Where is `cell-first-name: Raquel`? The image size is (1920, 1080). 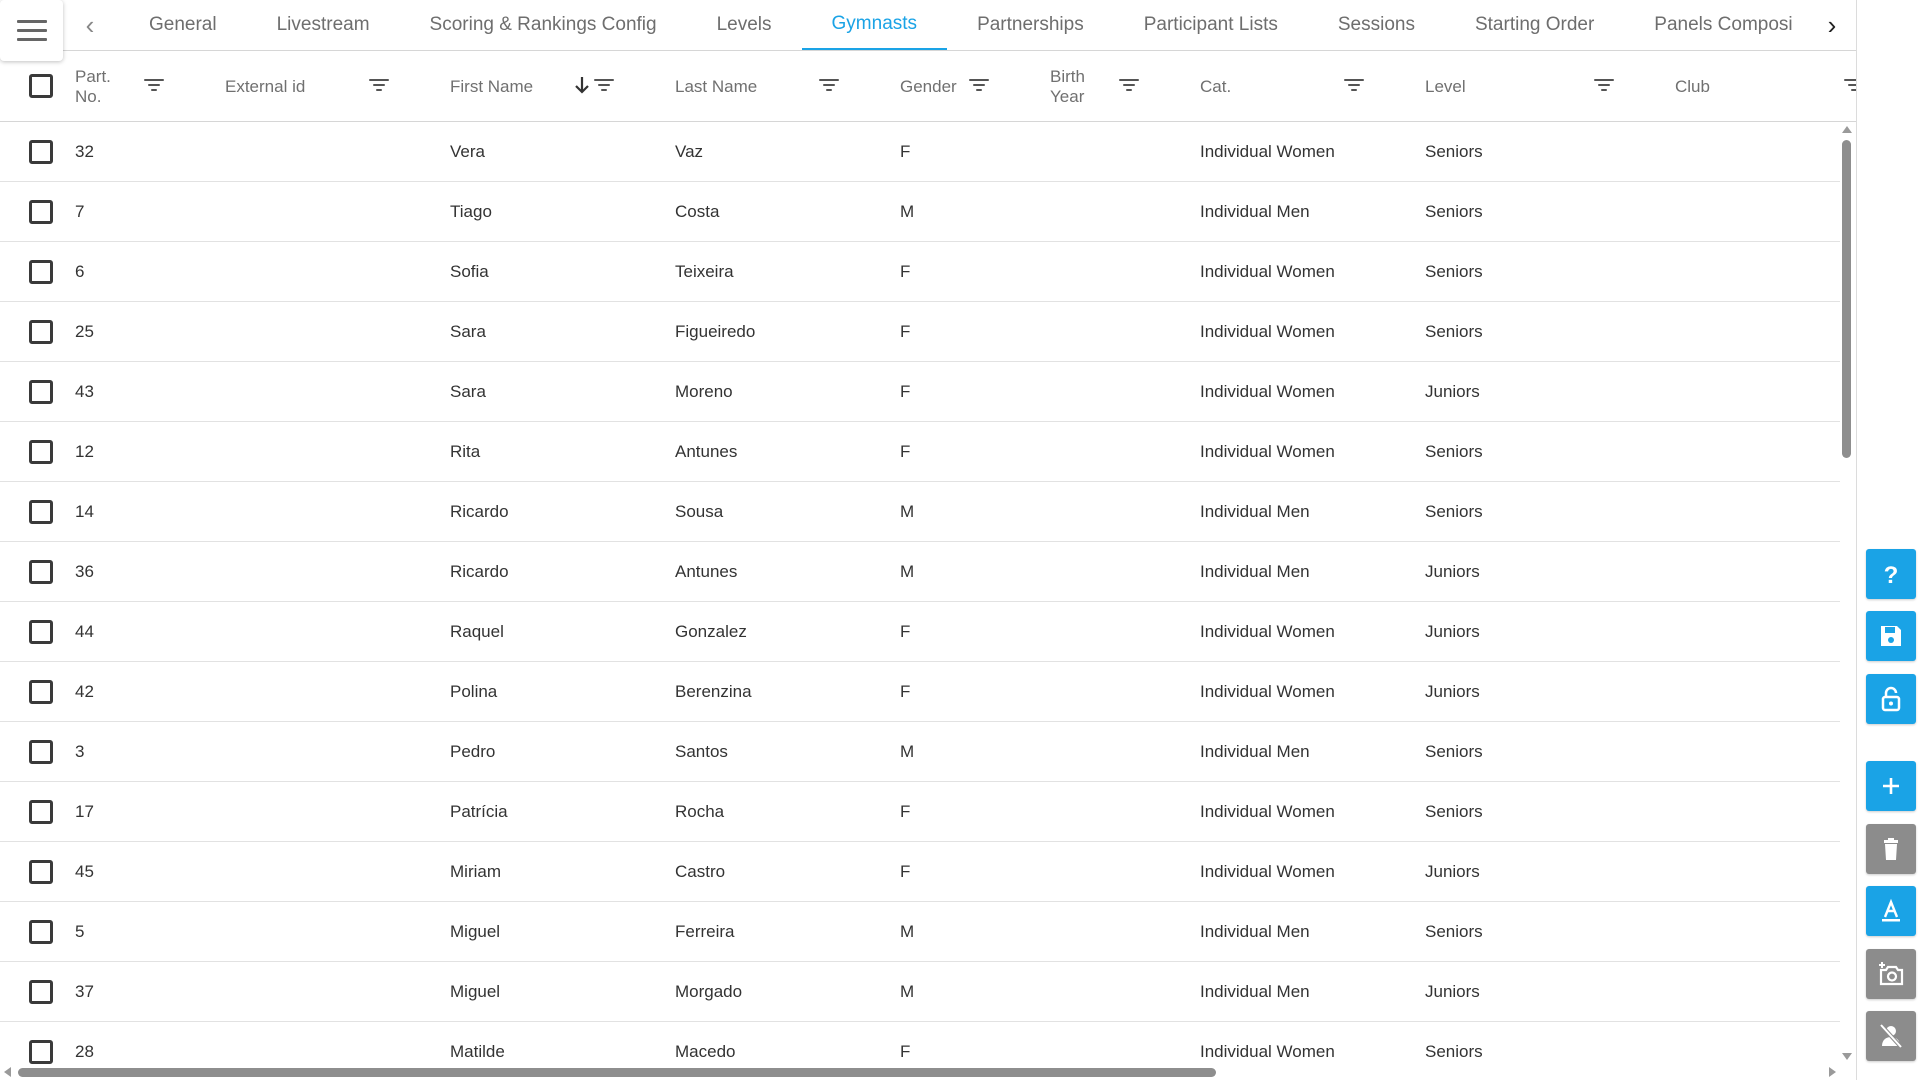 cell-first-name: Raquel is located at coordinates (477, 631).